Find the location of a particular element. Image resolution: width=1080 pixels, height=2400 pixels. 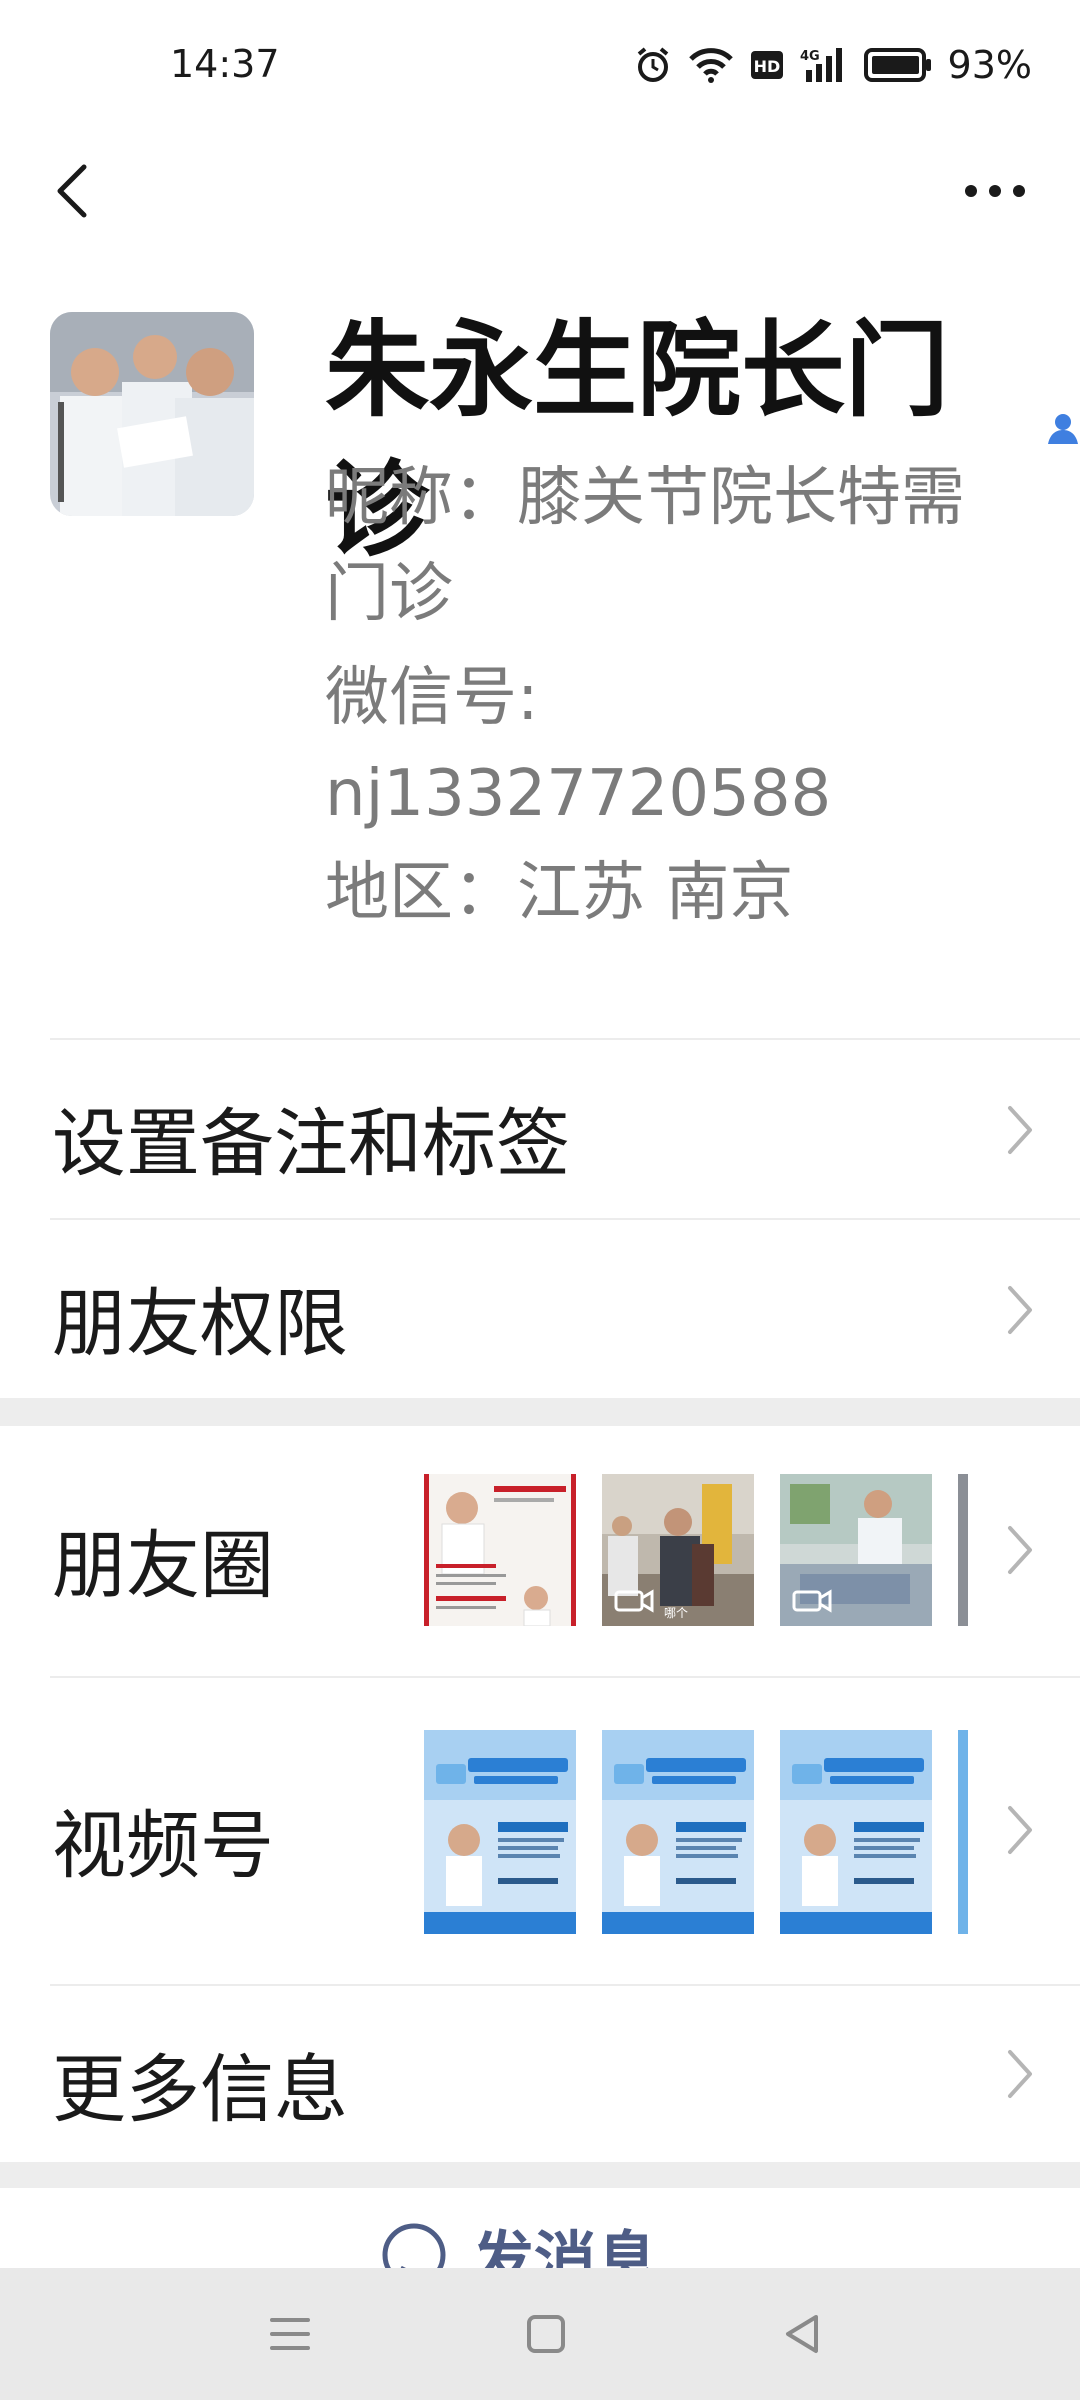

moments-thumb-video: 哪个 is located at coordinates (678, 1550).